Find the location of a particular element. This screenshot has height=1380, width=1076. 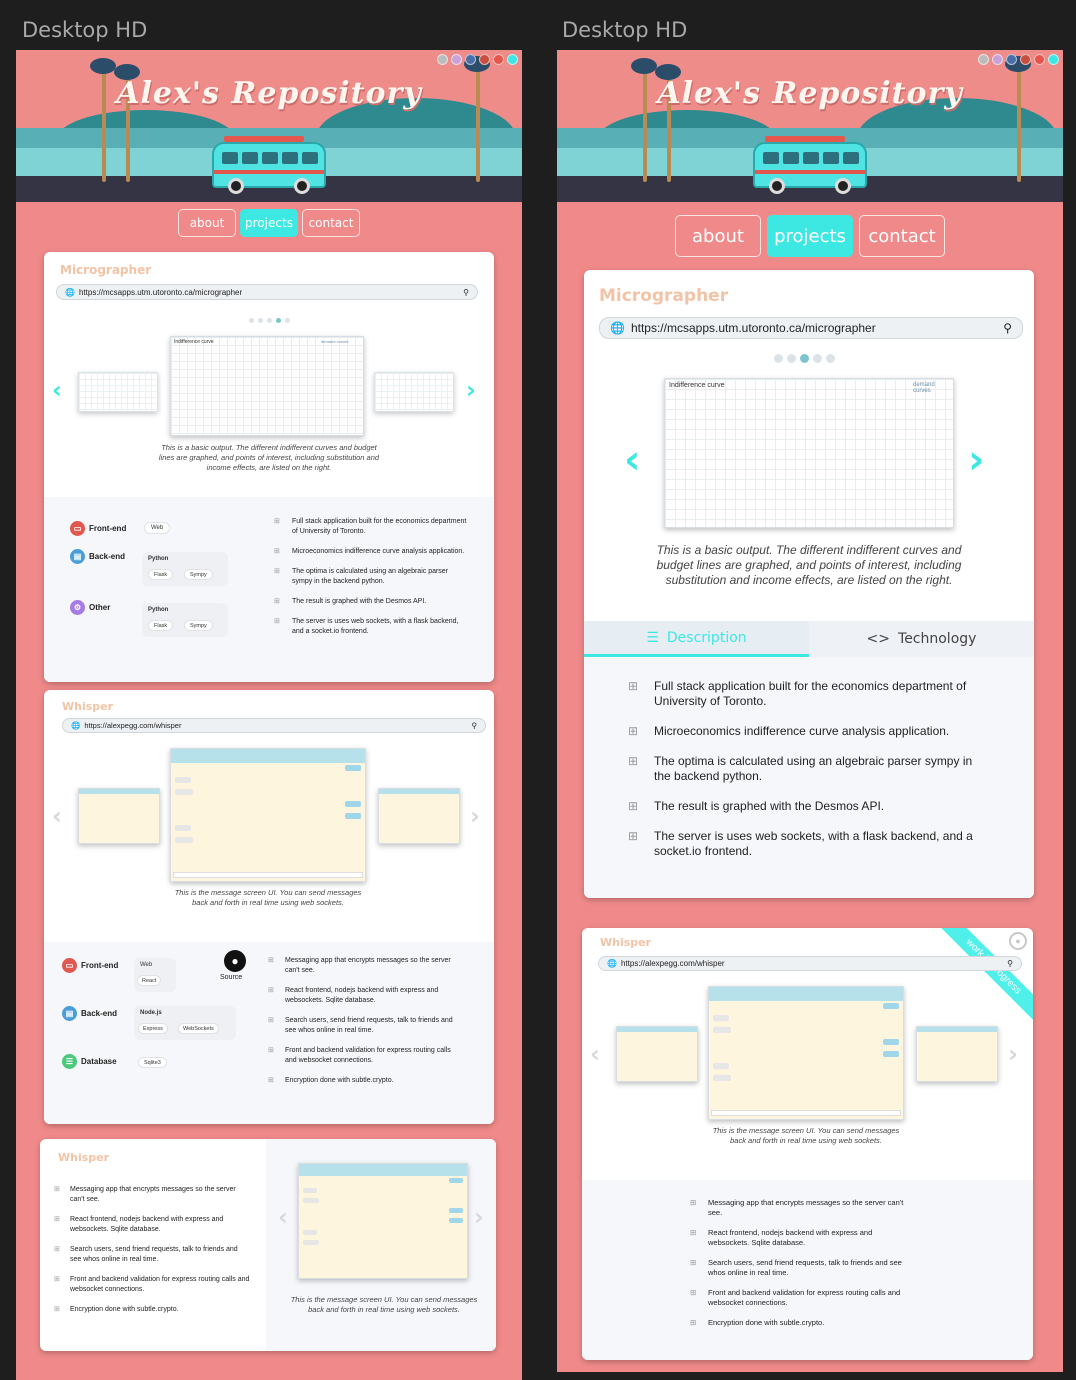

monitor-icon: ▭ is located at coordinates (69, 965).